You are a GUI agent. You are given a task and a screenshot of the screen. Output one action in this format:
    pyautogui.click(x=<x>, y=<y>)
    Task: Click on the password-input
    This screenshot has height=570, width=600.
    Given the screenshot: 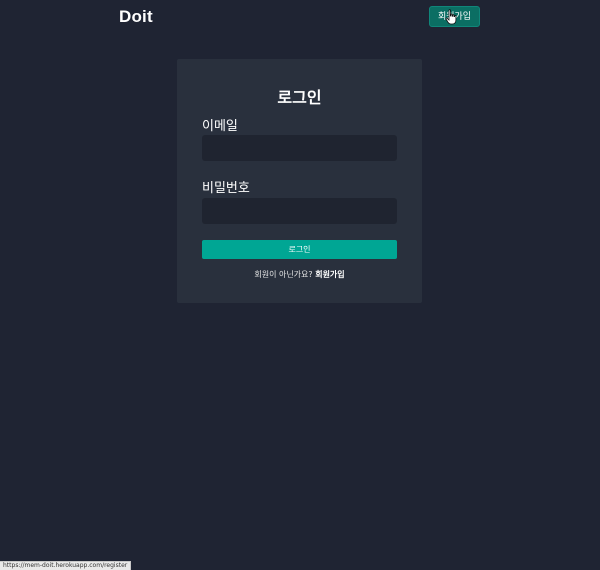 What is the action you would take?
    pyautogui.click(x=299, y=211)
    